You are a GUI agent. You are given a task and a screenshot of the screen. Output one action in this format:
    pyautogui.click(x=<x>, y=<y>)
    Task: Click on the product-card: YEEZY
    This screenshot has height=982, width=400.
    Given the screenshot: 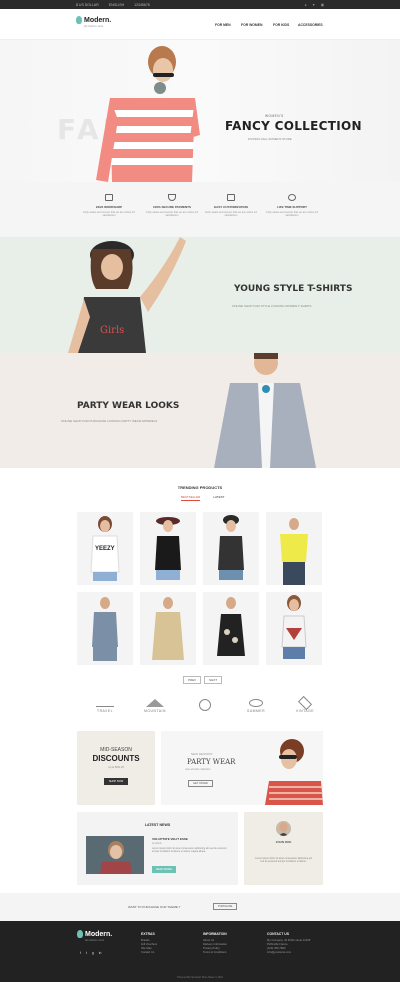 What is the action you would take?
    pyautogui.click(x=105, y=548)
    